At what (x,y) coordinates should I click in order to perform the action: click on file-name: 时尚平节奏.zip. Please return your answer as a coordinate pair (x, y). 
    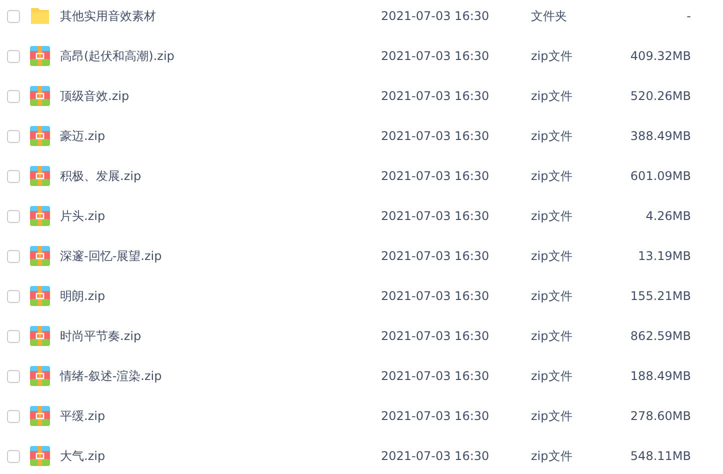
    Looking at the image, I should click on (220, 336).